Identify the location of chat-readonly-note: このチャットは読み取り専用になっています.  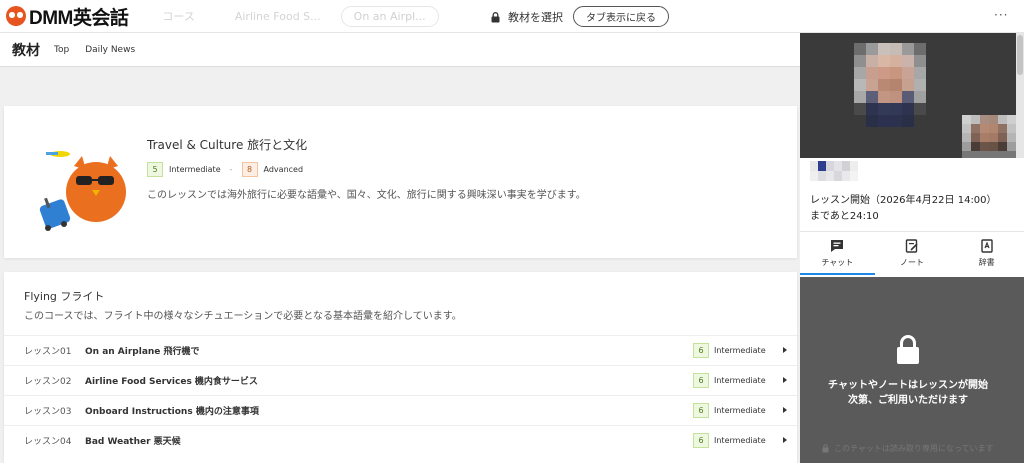
(908, 448).